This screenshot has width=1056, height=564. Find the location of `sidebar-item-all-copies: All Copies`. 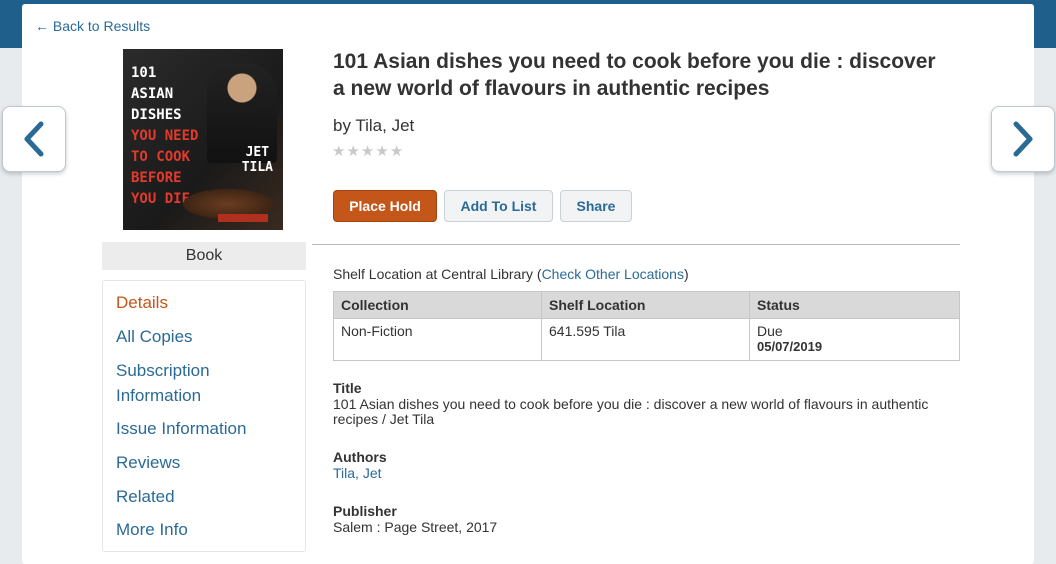

sidebar-item-all-copies: All Copies is located at coordinates (206, 336).